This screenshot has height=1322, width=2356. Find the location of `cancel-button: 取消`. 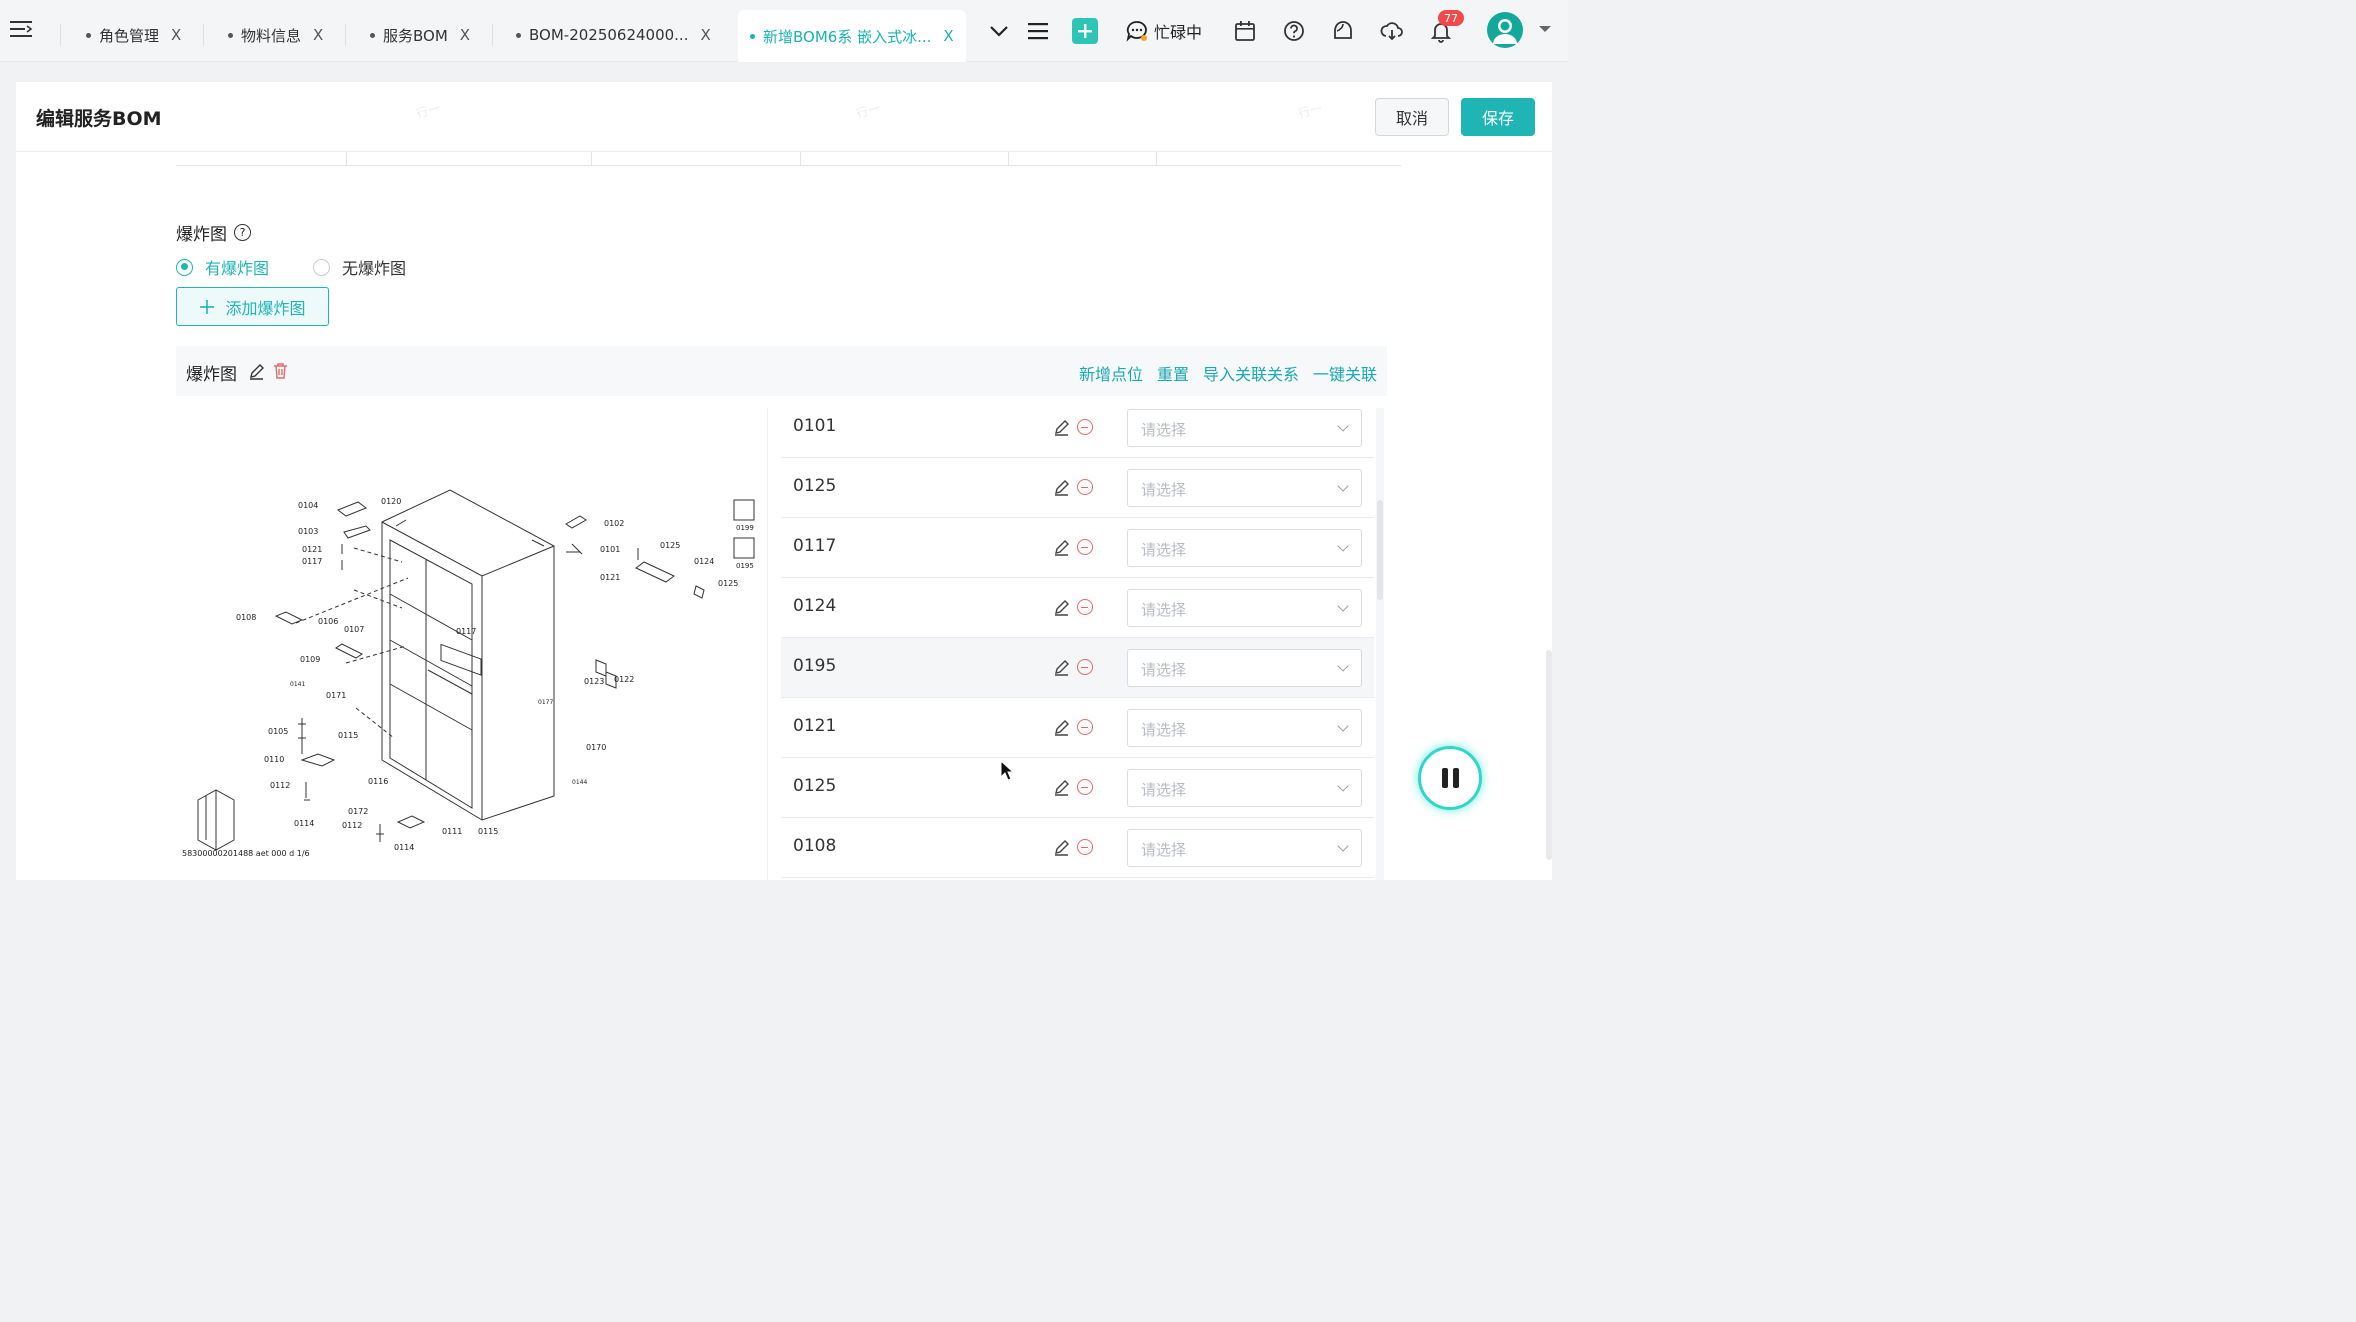

cancel-button: 取消 is located at coordinates (1412, 117).